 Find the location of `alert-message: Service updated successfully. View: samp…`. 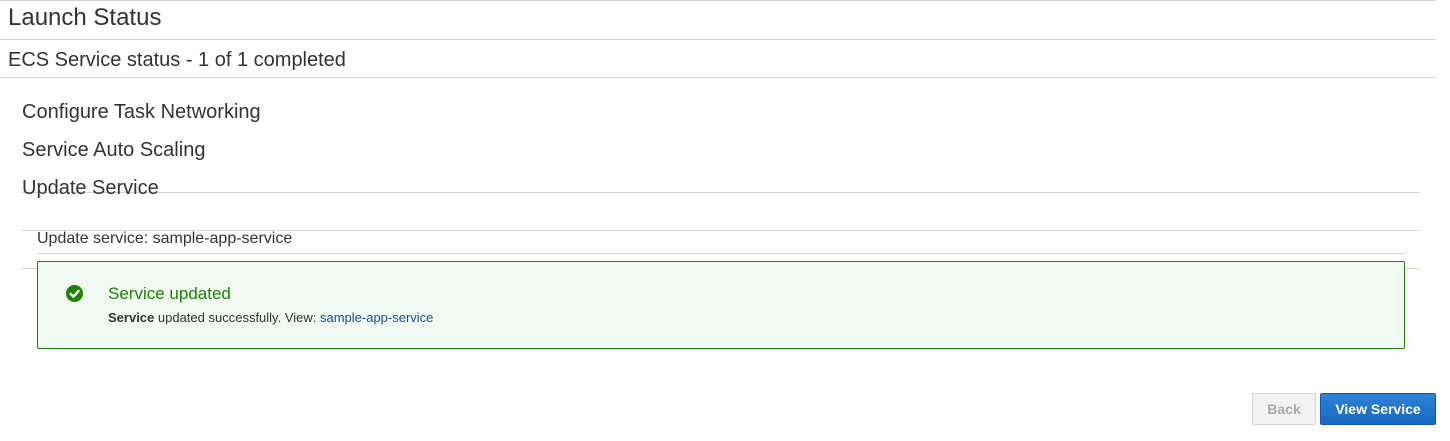

alert-message: Service updated successfully. View: samp… is located at coordinates (270, 318).